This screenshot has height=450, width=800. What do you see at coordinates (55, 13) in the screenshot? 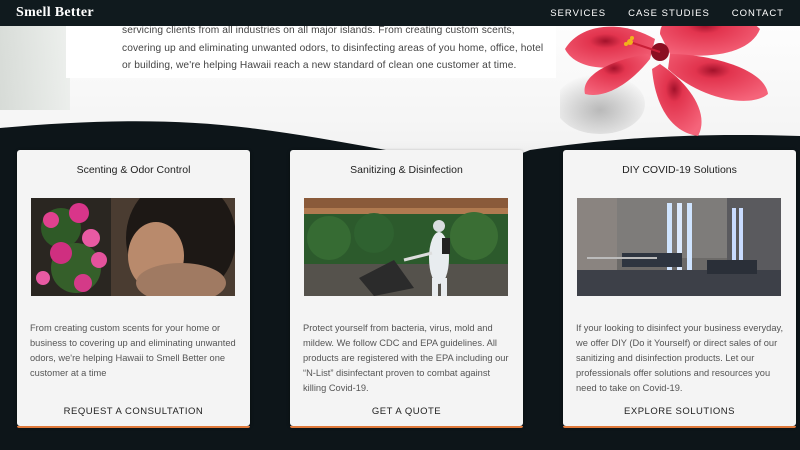
I see `site-logo: Smell Better` at bounding box center [55, 13].